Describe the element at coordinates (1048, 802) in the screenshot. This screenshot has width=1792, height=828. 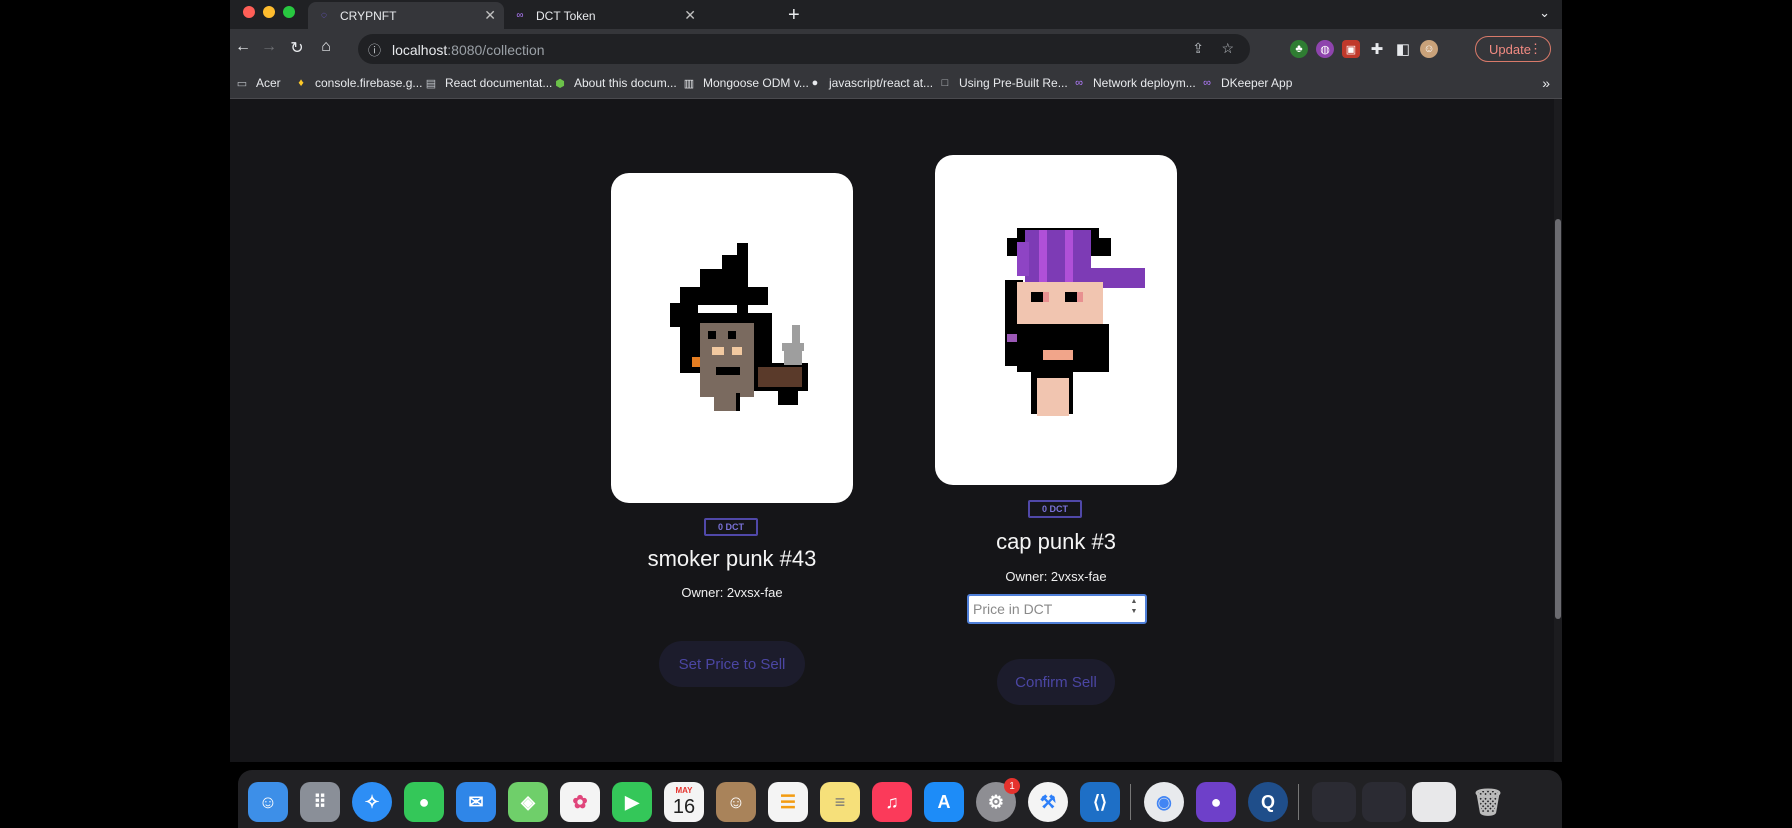
I see `instruments-icon: ⚒` at that location.